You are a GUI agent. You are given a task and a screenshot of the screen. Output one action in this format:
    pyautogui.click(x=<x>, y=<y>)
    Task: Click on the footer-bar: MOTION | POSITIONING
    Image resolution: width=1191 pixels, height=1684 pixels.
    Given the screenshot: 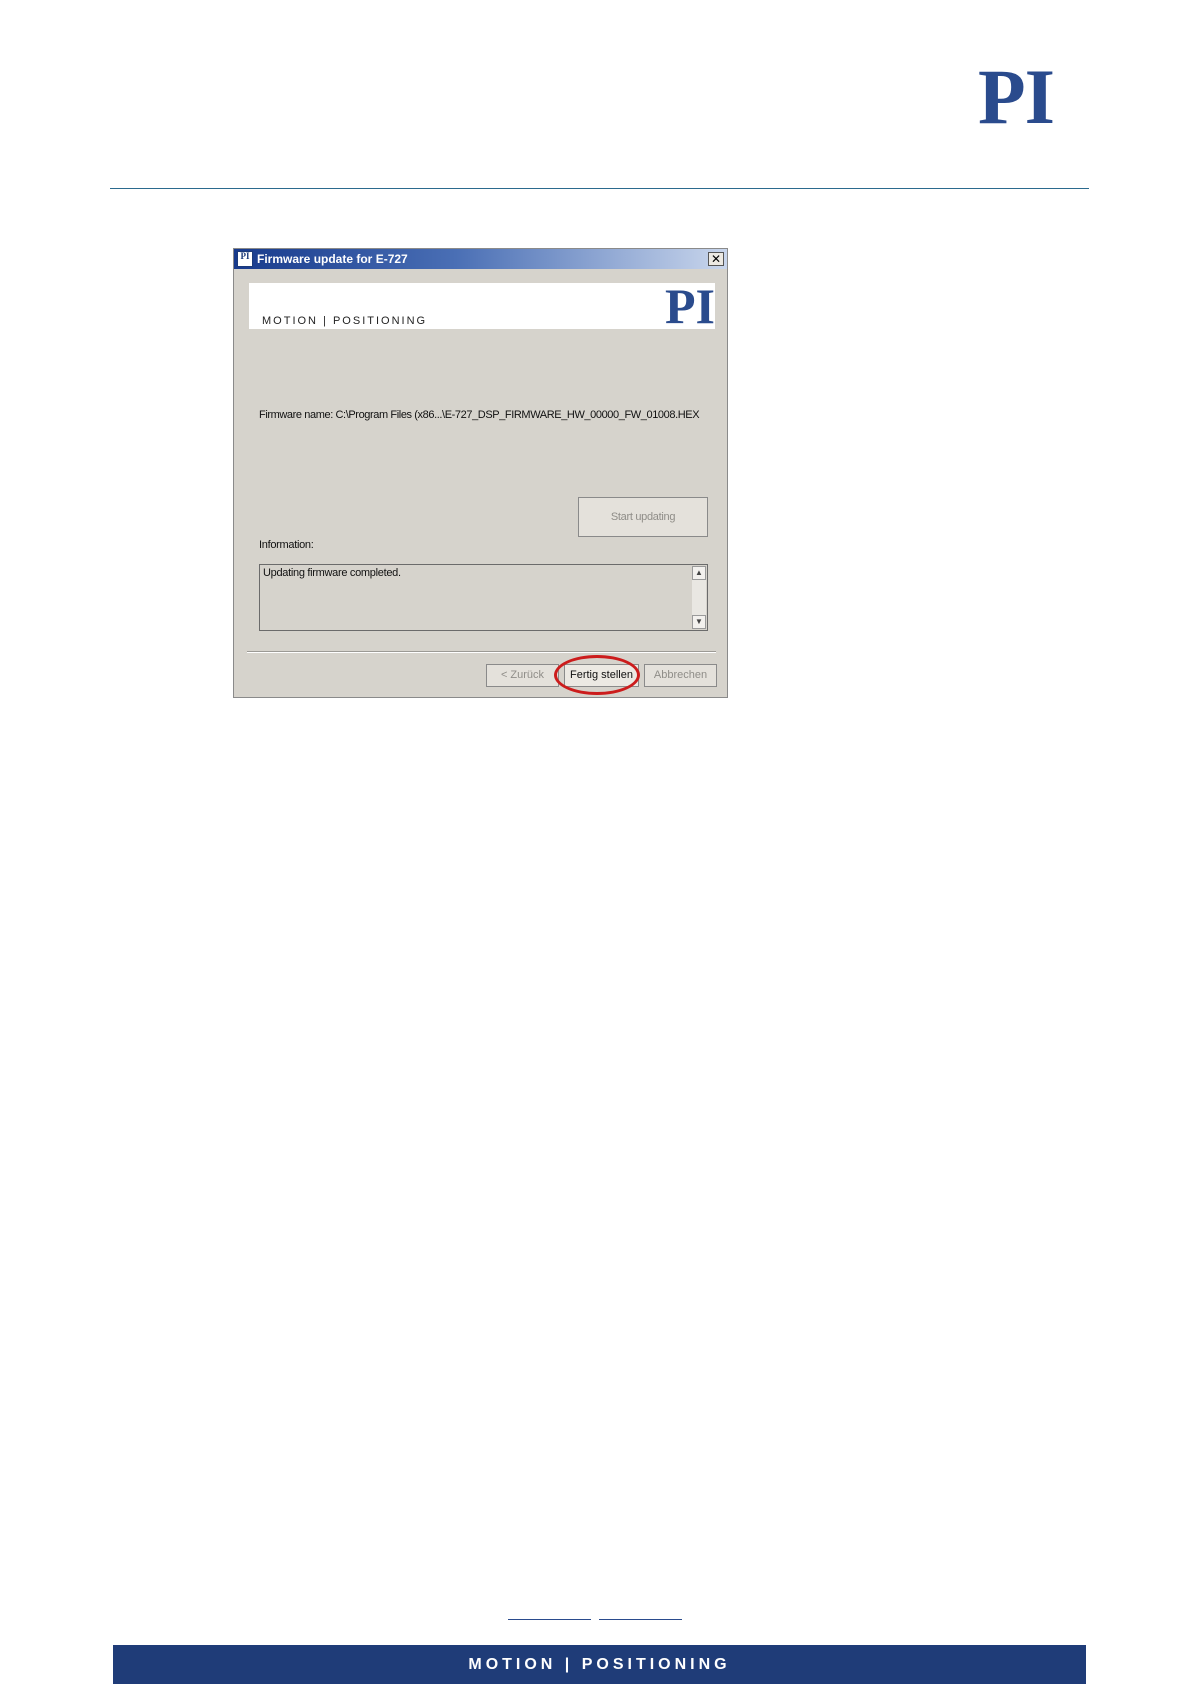 What is the action you would take?
    pyautogui.click(x=599, y=1664)
    